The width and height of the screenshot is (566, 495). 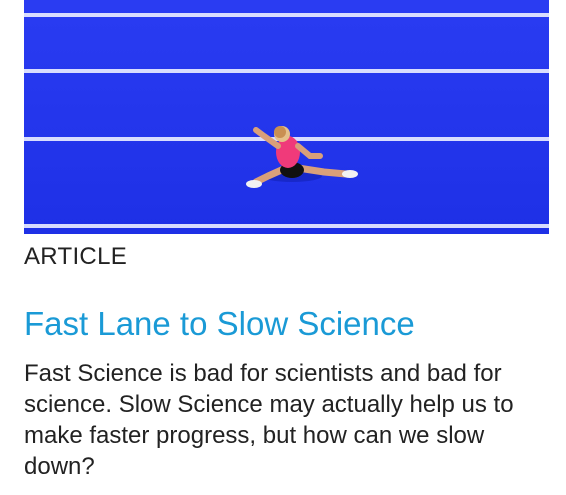 I want to click on article-title-link: Fast Lane to Slow Science, so click(x=219, y=324).